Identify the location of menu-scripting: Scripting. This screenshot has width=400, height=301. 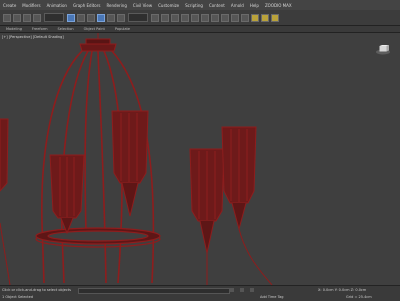
(194, 5).